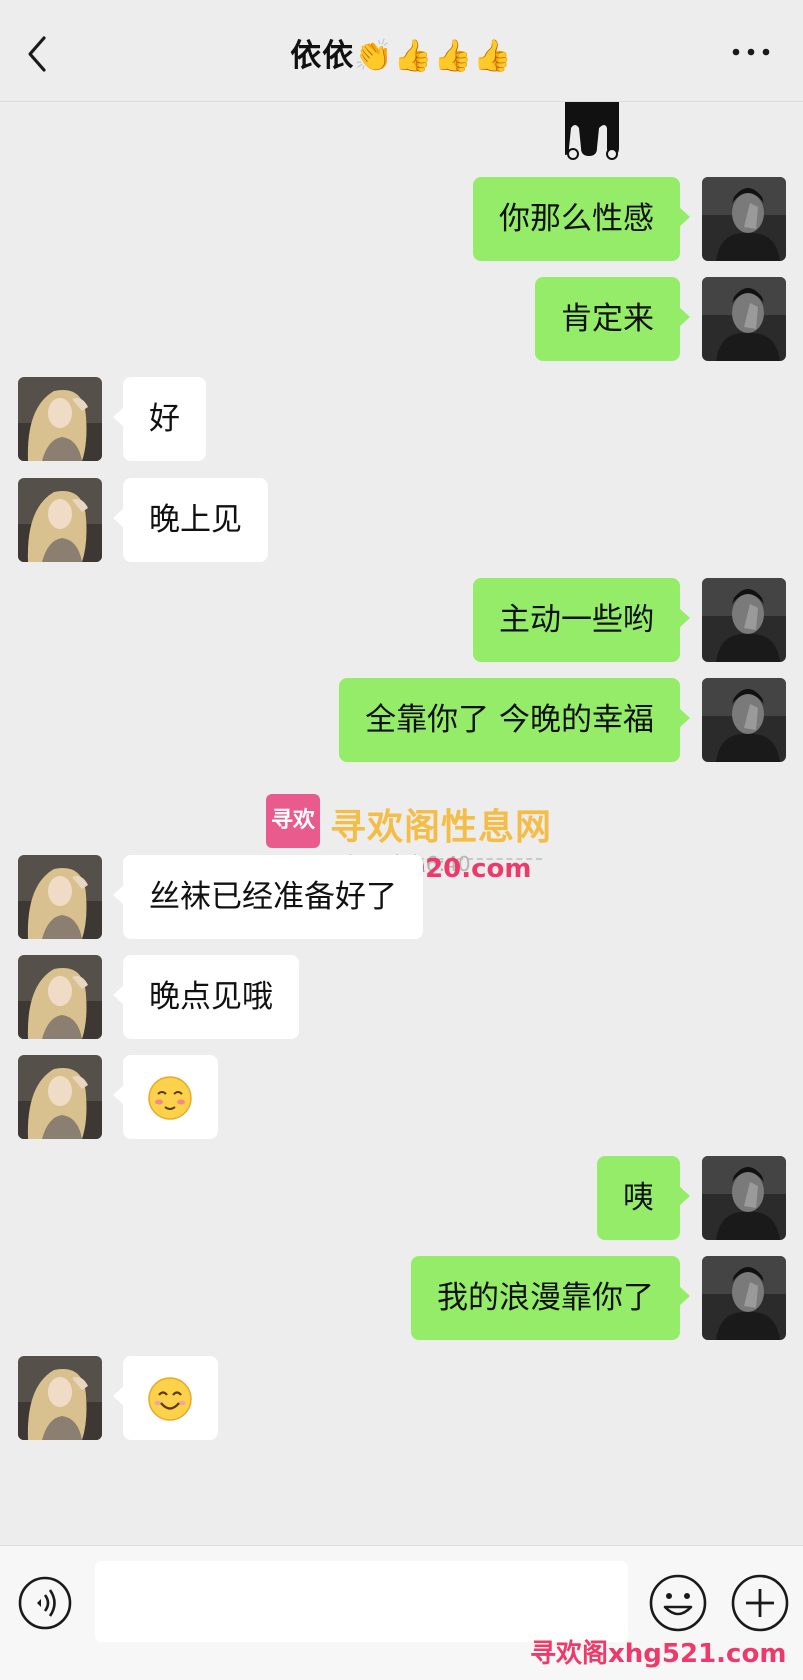 Image resolution: width=803 pixels, height=1680 pixels. Describe the element at coordinates (190, 520) in the screenshot. I see `message-bubble: 晚上见` at that location.